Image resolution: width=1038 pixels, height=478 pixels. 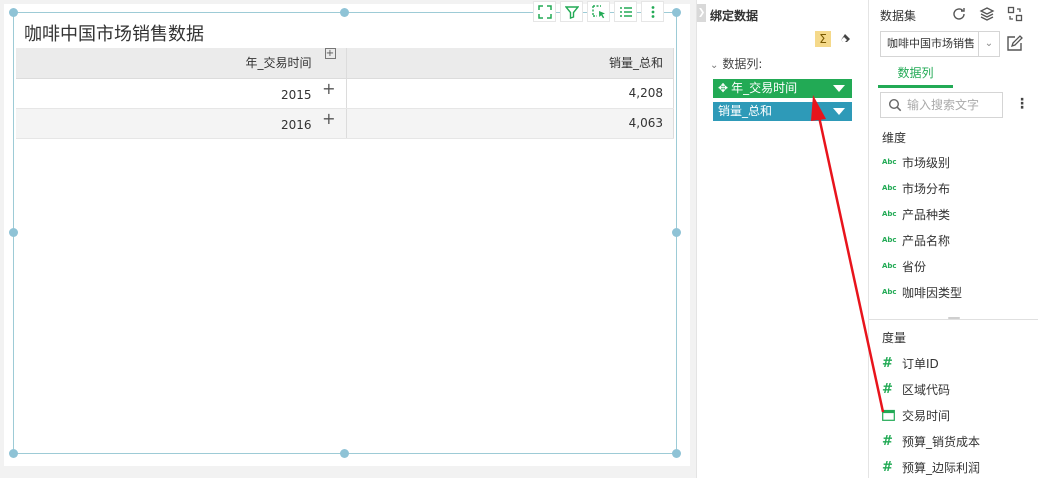 I want to click on dimension-section-title: 维度, so click(x=894, y=138).